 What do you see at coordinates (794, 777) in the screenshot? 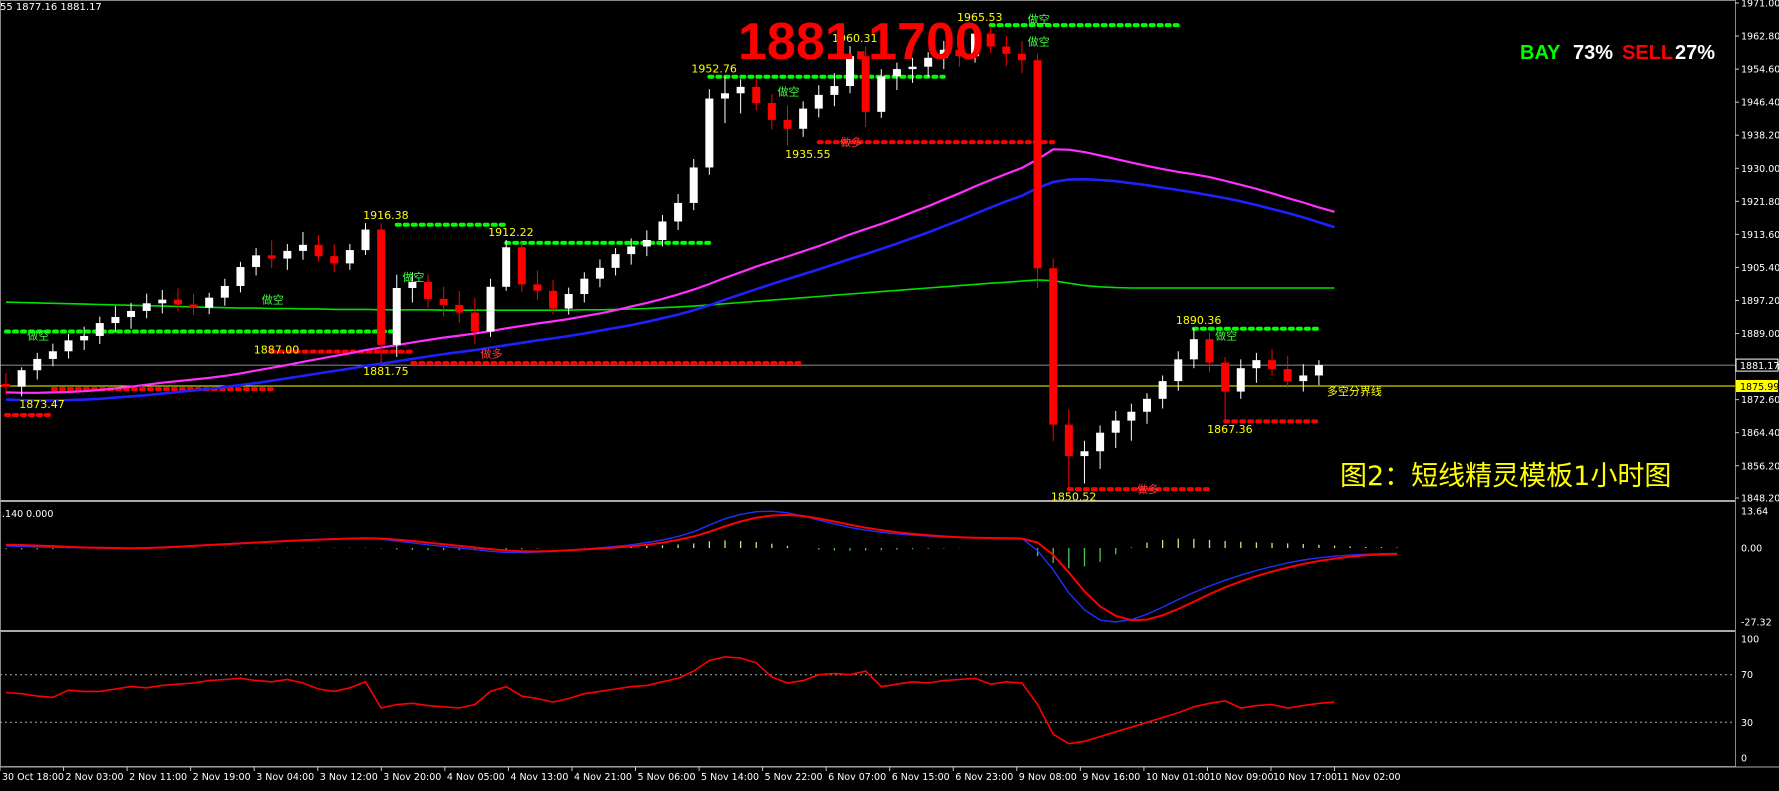
I see `time-label: 5 Nov 22:00` at bounding box center [794, 777].